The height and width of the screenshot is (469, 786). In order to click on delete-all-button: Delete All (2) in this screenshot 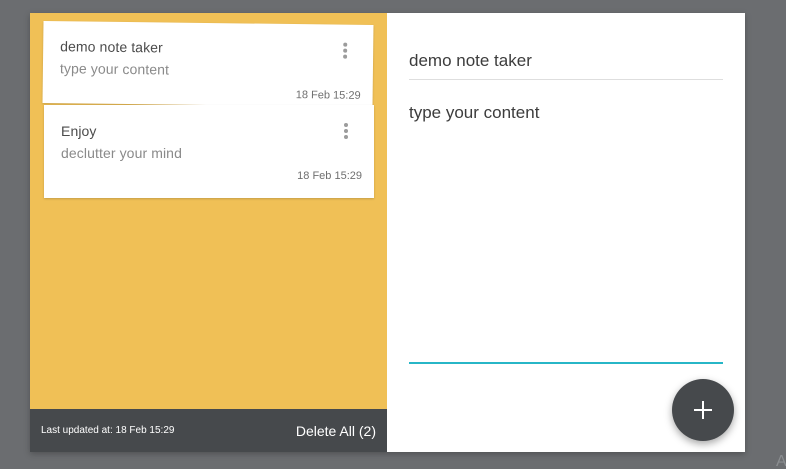, I will do `click(336, 431)`.